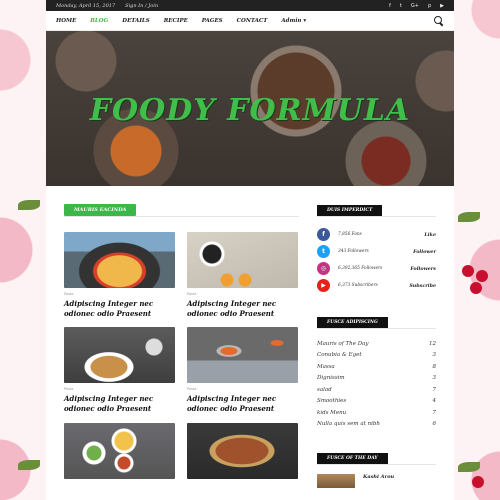  What do you see at coordinates (23, 250) in the screenshot?
I see `left-floral-decoration` at bounding box center [23, 250].